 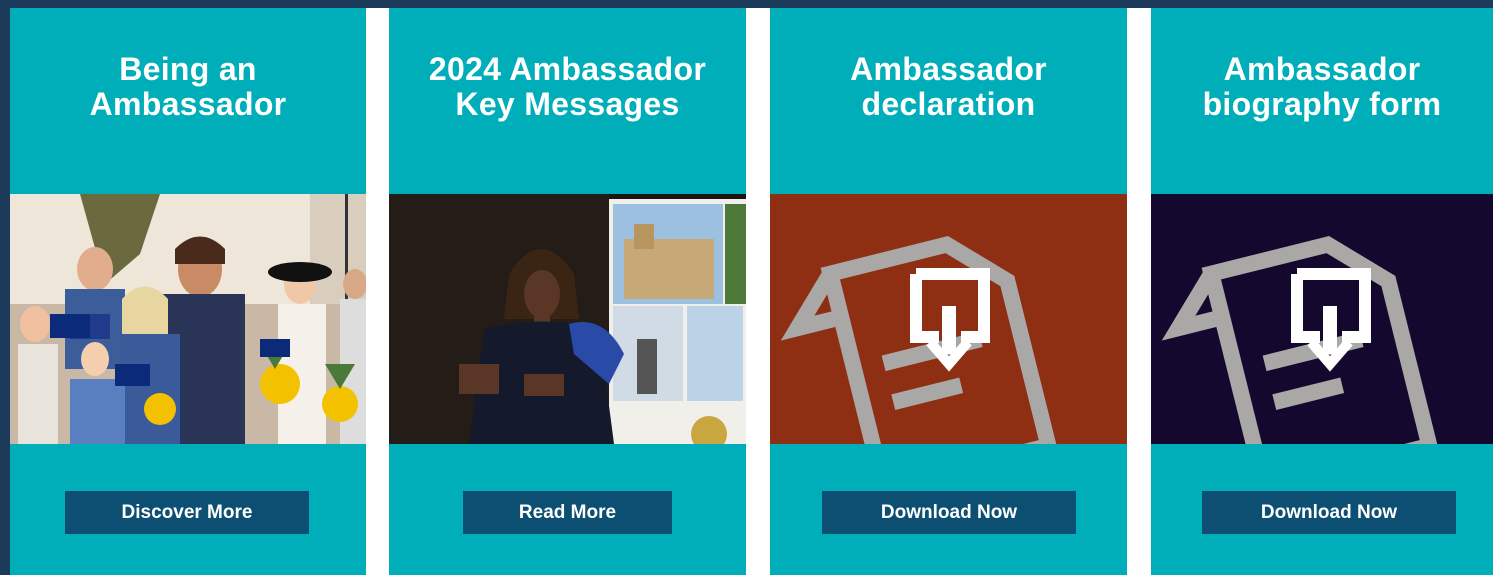 I want to click on card-title-line: Being an, so click(x=188, y=69).